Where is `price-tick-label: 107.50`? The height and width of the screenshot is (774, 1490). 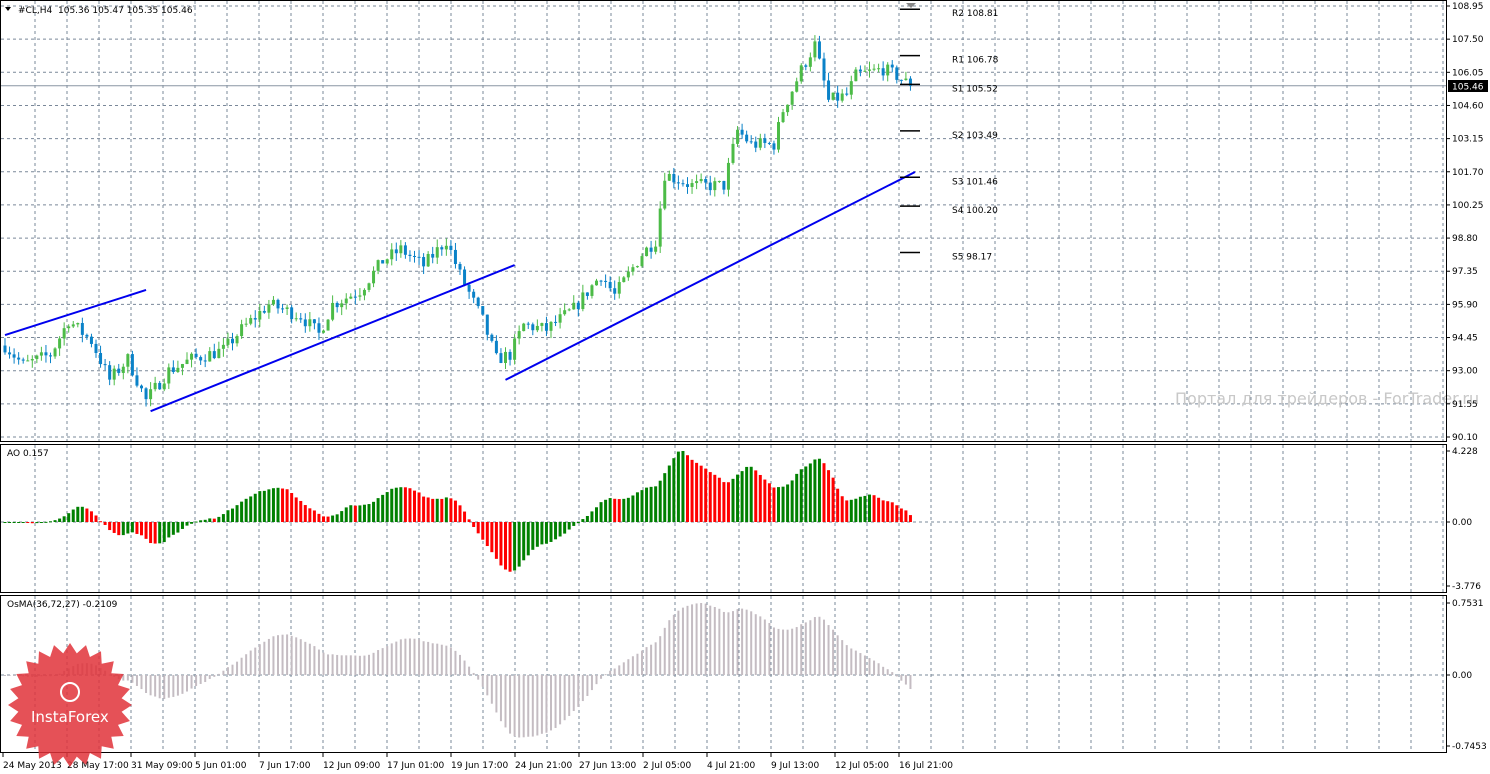 price-tick-label: 107.50 is located at coordinates (1468, 40).